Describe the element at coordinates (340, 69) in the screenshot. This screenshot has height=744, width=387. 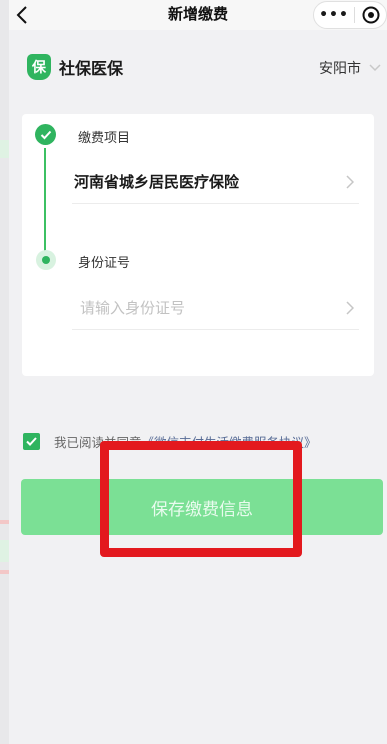
I see `city-label: 安阳市` at that location.